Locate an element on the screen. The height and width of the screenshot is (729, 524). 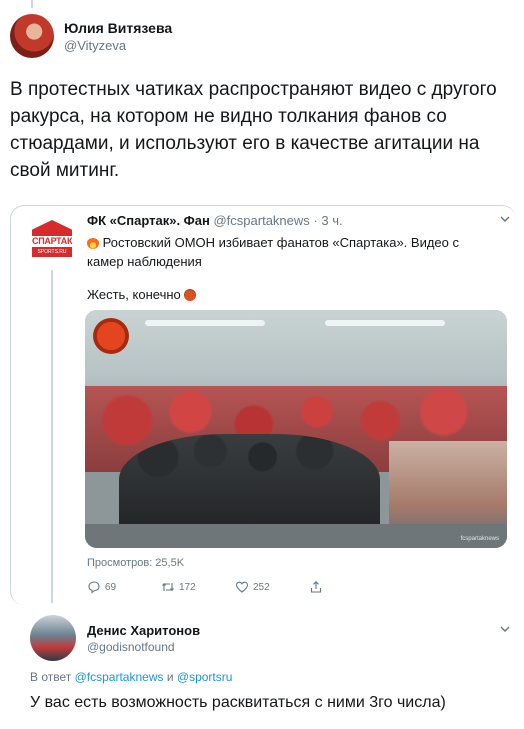
author-block: Юлия Витязева @Vityzeva is located at coordinates (118, 36).